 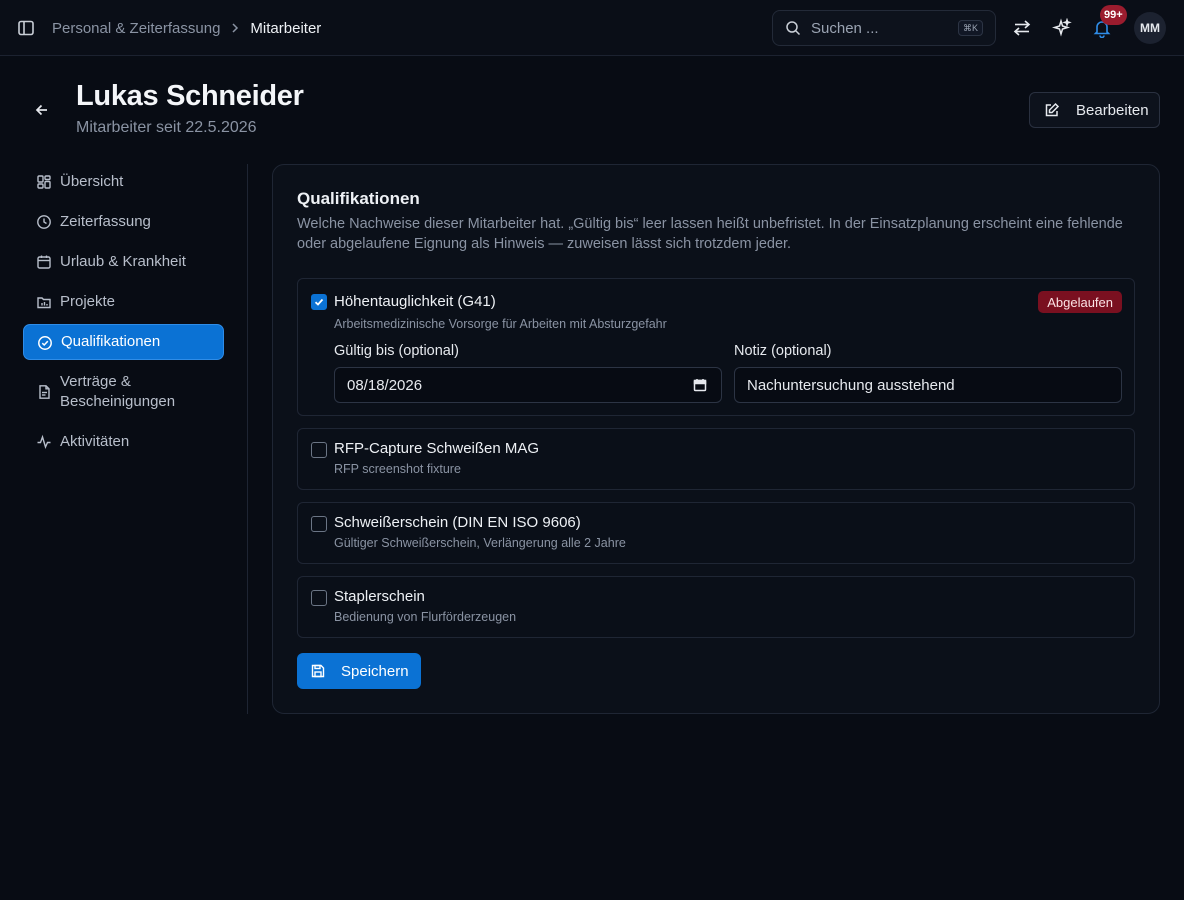 What do you see at coordinates (1113, 15) in the screenshot?
I see `notification-badge: 99+` at bounding box center [1113, 15].